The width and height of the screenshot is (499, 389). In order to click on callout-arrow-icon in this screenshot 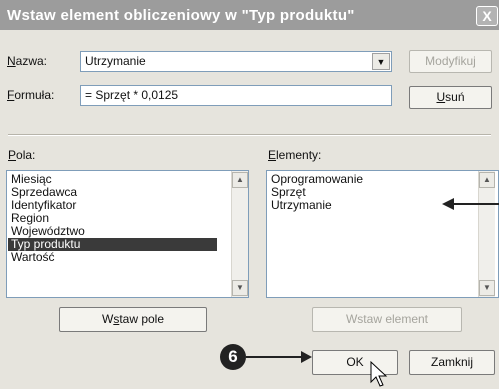, I will do `click(279, 357)`.